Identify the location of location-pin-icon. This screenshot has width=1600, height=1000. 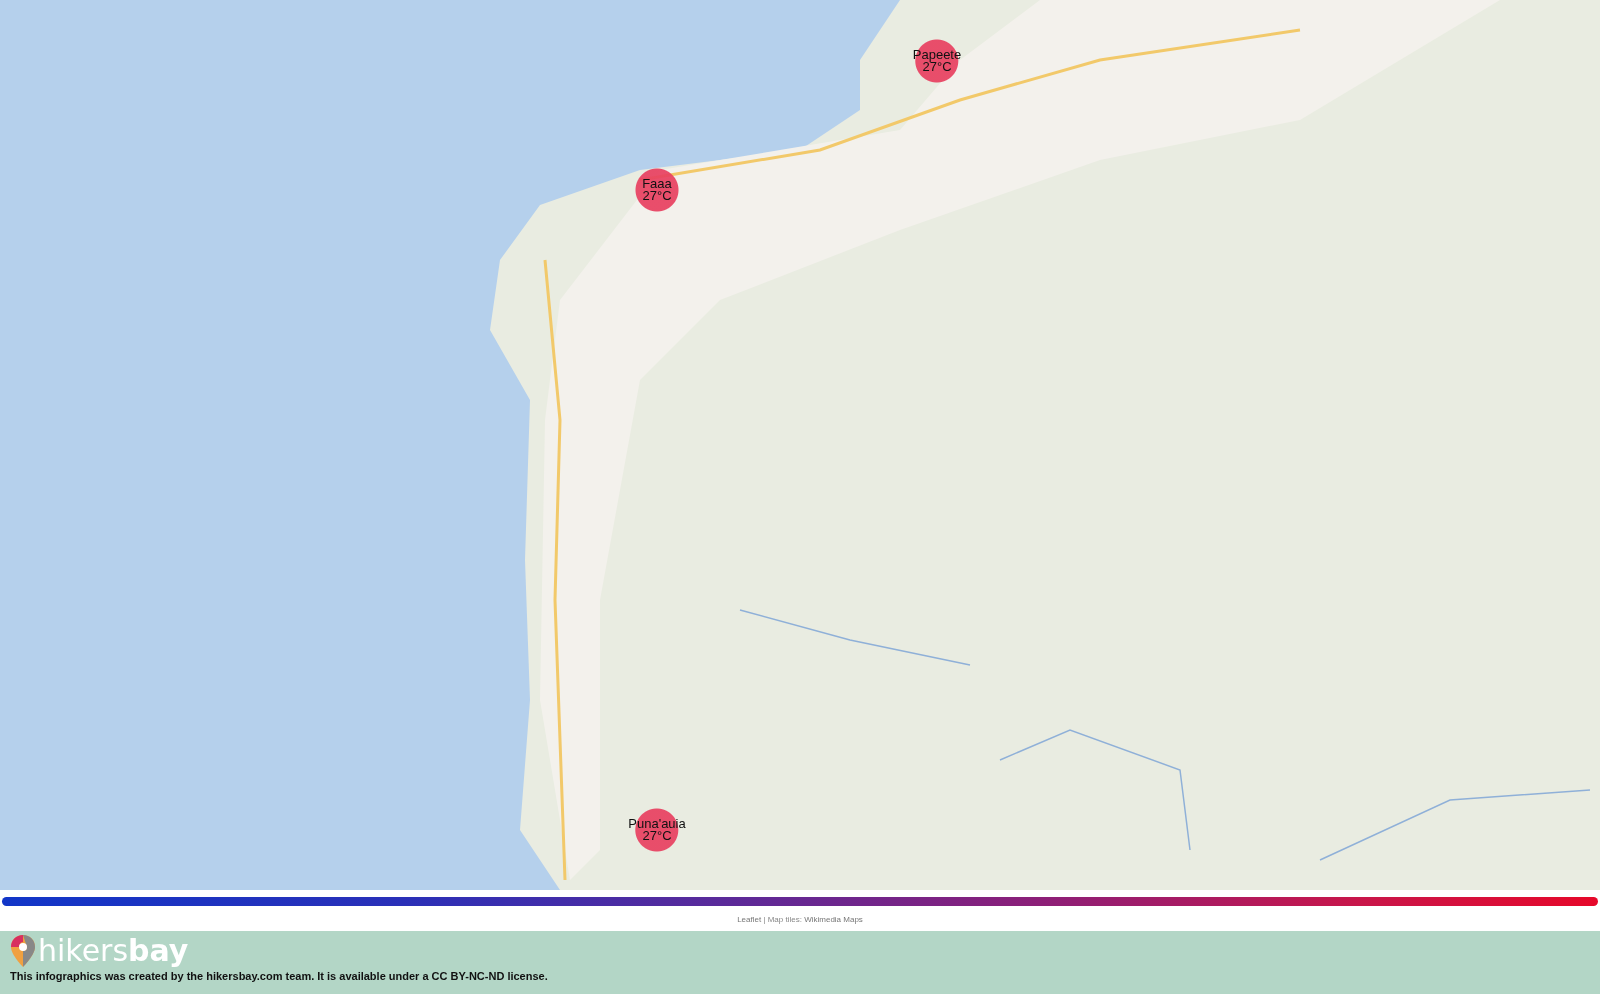
(23, 951).